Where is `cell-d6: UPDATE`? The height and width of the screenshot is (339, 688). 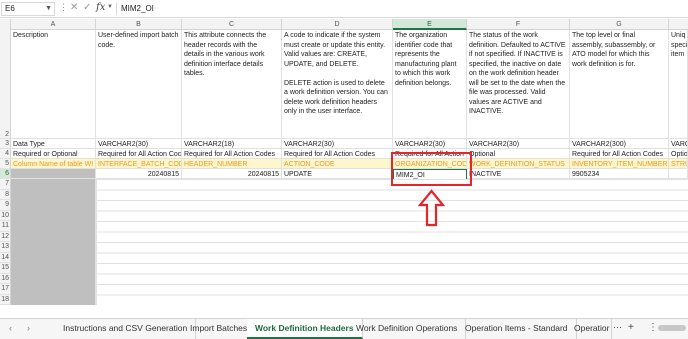 cell-d6: UPDATE is located at coordinates (337, 174).